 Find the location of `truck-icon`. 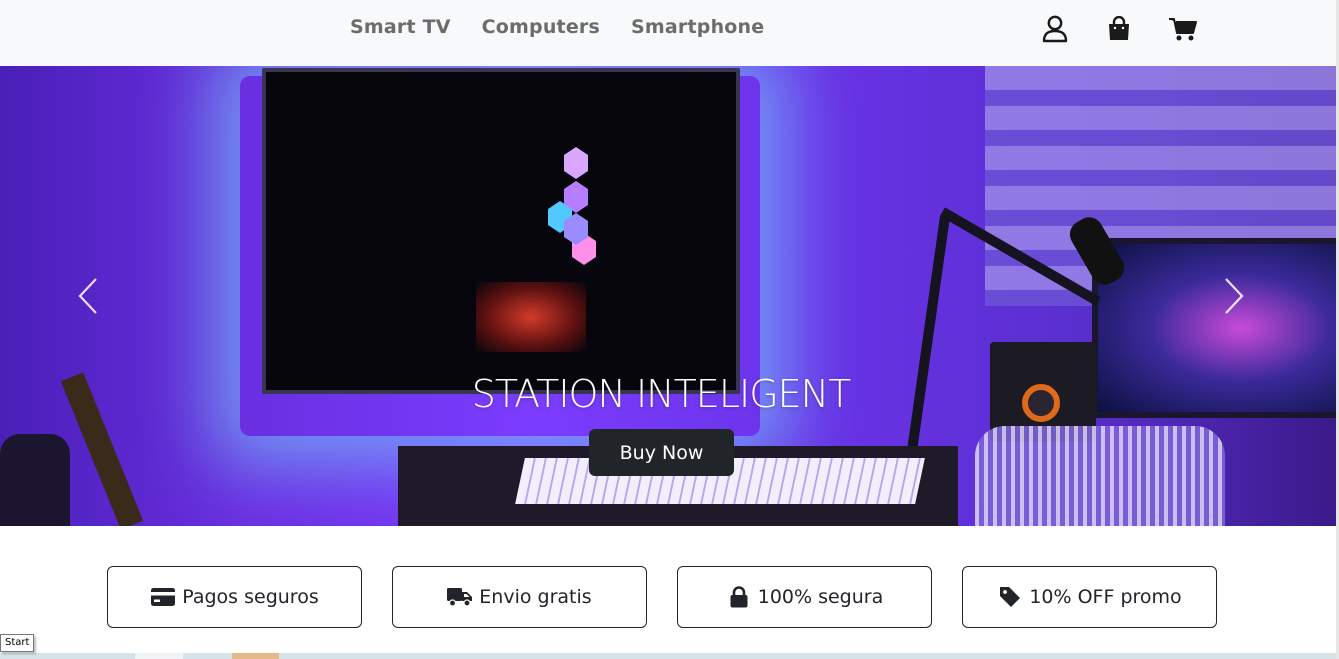

truck-icon is located at coordinates (460, 597).